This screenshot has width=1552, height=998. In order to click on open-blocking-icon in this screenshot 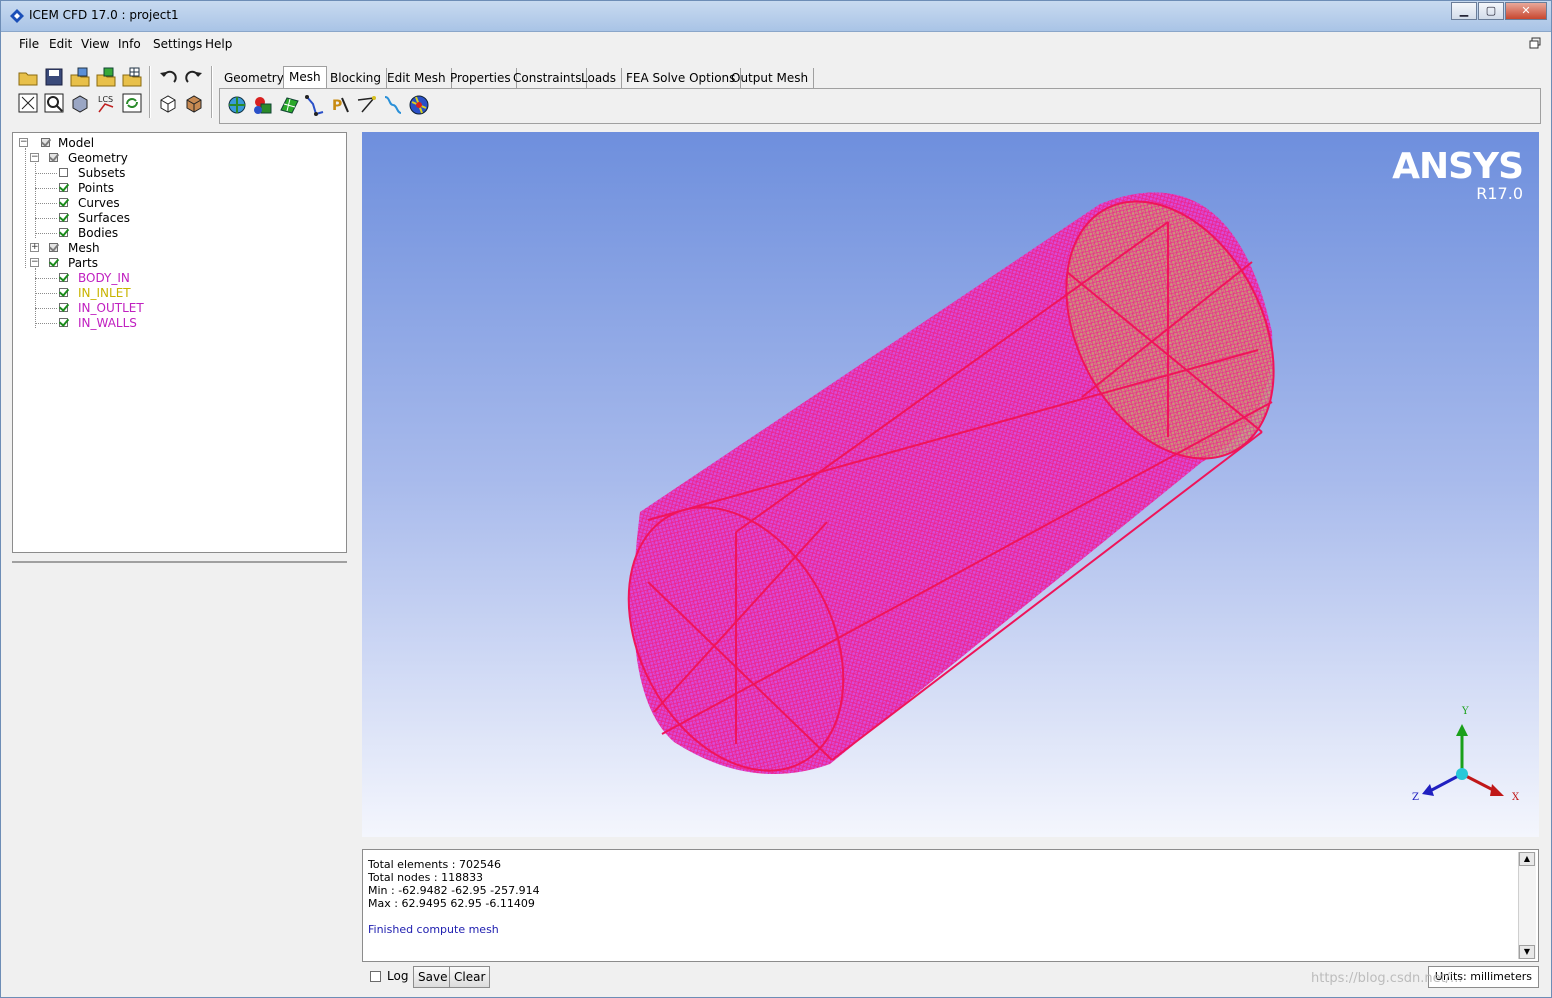, I will do `click(106, 77)`.